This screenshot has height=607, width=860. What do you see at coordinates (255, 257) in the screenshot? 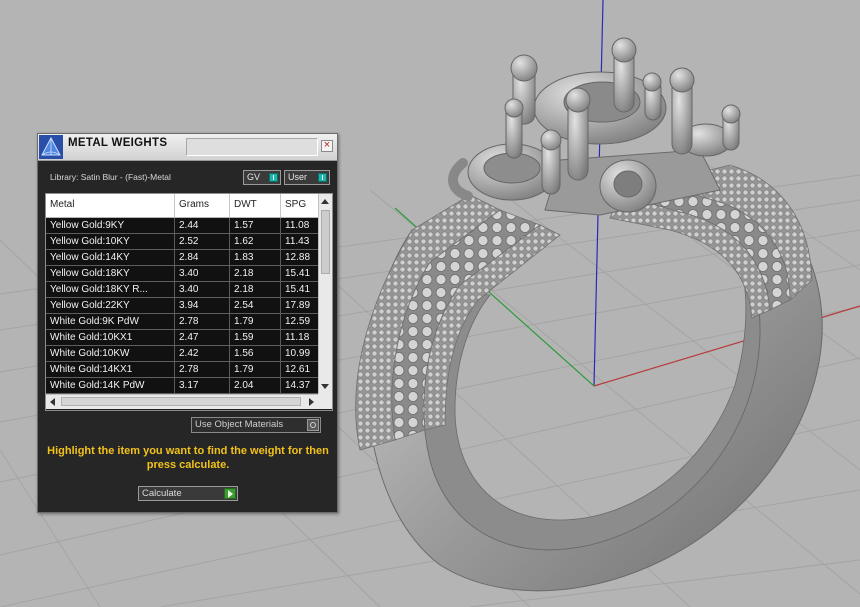
I see `cell-dwt: 1.83` at bounding box center [255, 257].